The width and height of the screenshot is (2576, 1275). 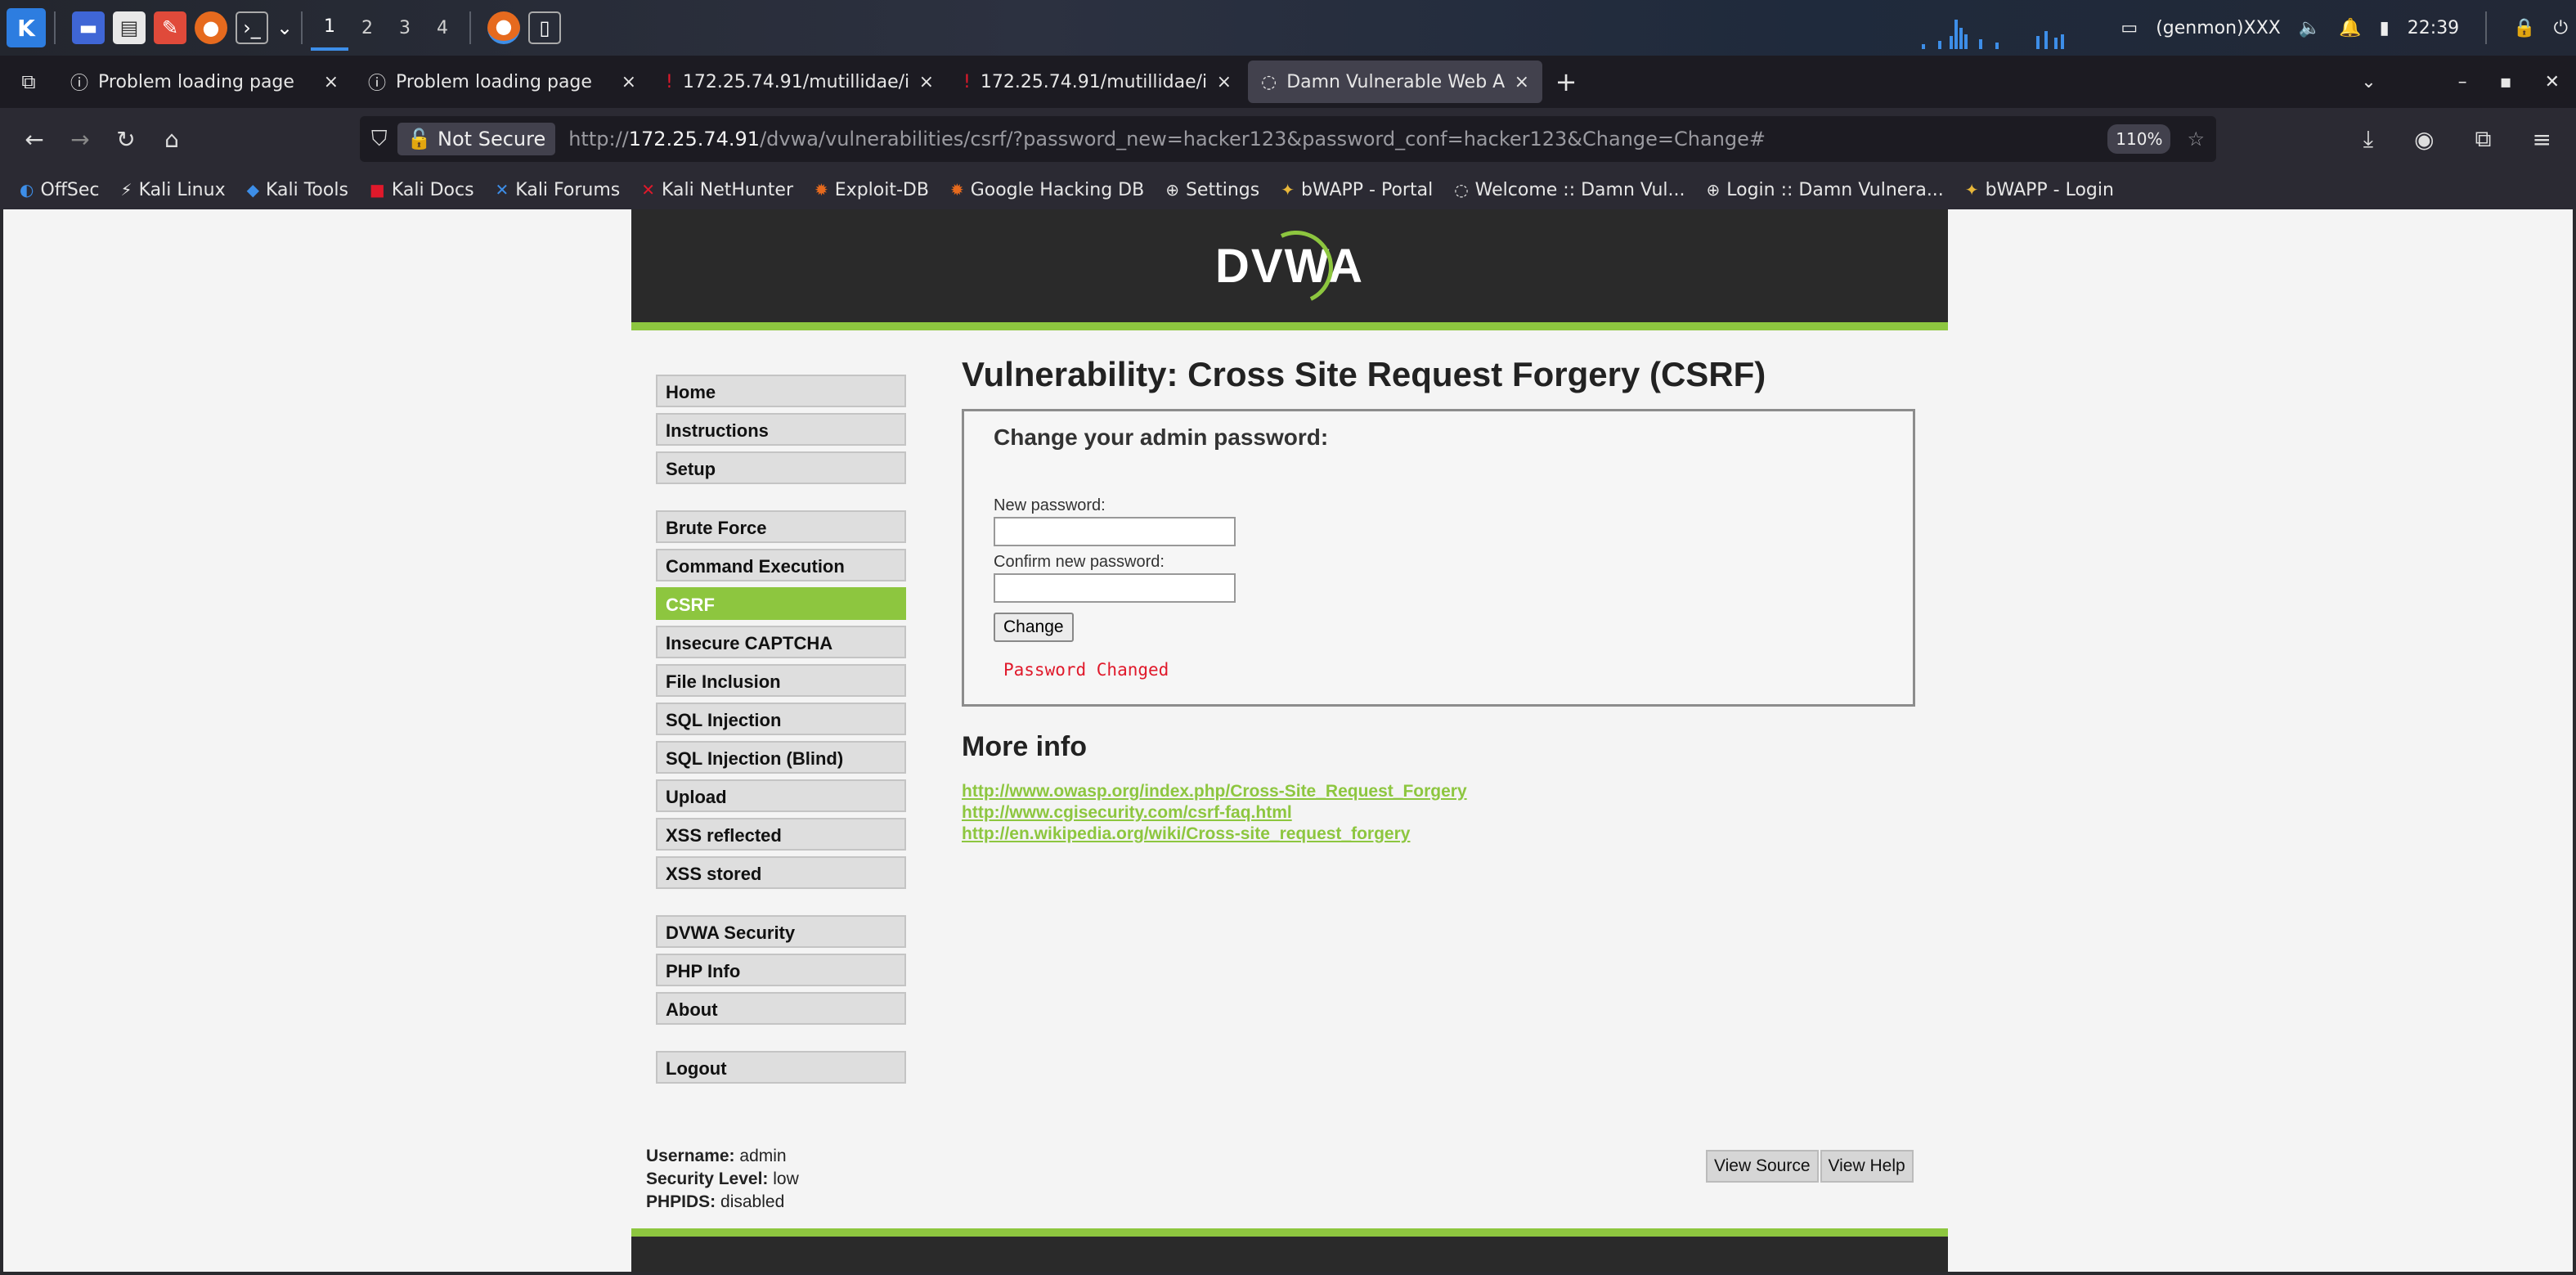 What do you see at coordinates (2424, 139) in the screenshot?
I see `account-icon: ◉` at bounding box center [2424, 139].